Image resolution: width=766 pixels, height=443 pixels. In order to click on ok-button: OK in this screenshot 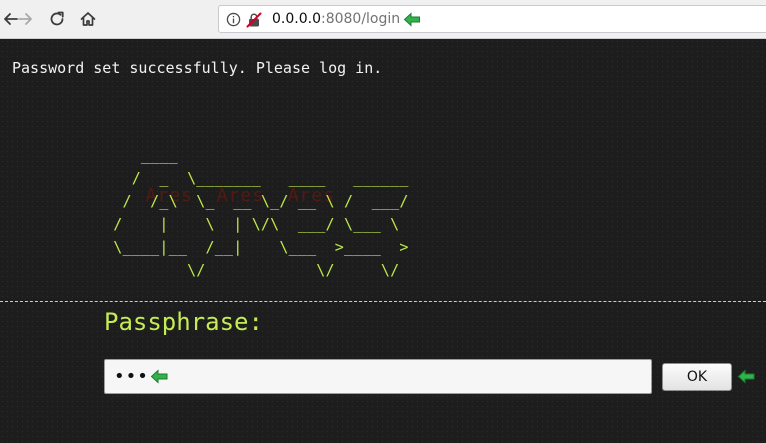, I will do `click(697, 377)`.